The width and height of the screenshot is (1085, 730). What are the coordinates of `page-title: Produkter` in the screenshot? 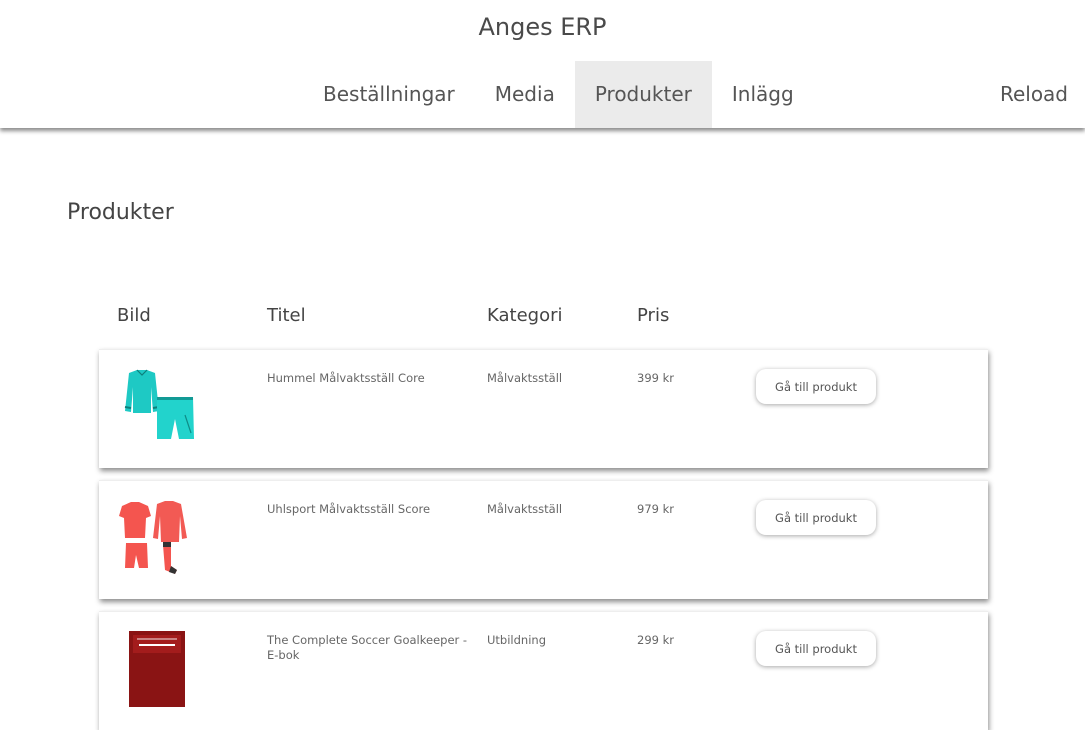 It's located at (120, 212).